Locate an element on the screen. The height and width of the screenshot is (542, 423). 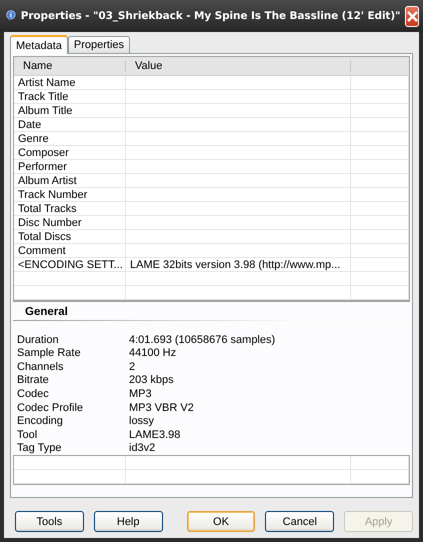
column-header: Name is located at coordinates (70, 66).